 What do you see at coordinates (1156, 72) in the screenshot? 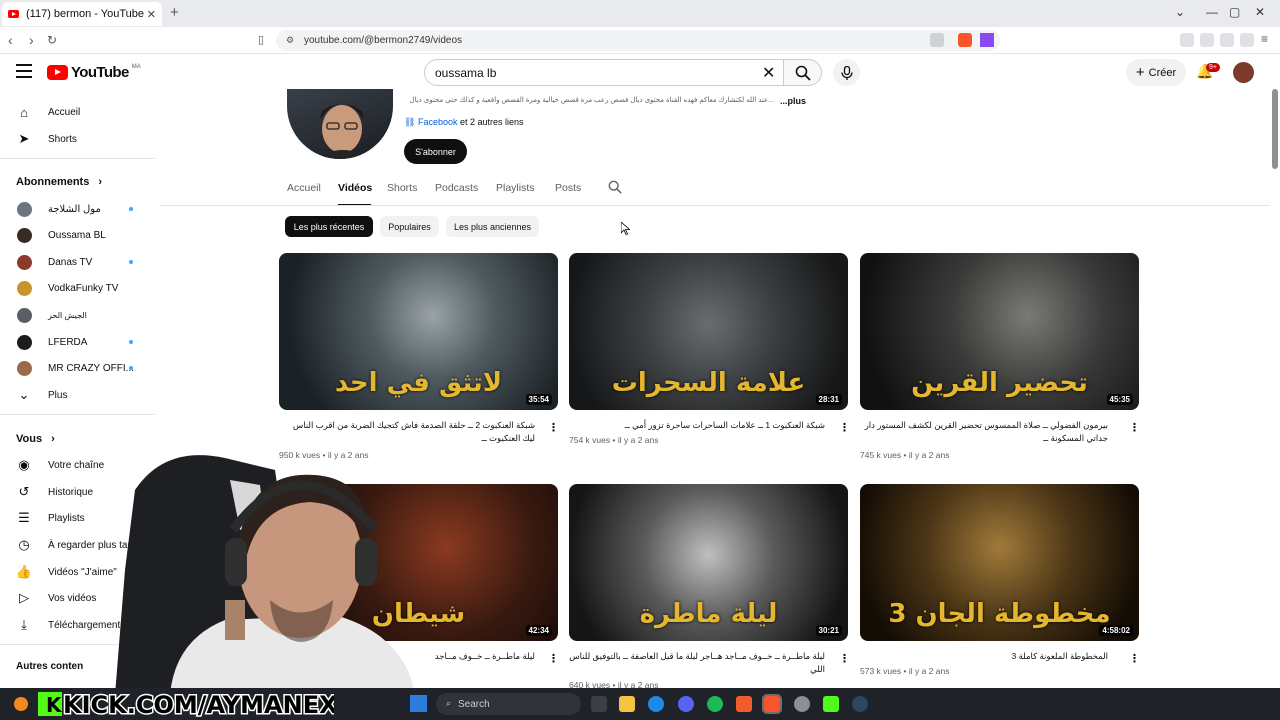
I see `create-button: + Créer` at bounding box center [1156, 72].